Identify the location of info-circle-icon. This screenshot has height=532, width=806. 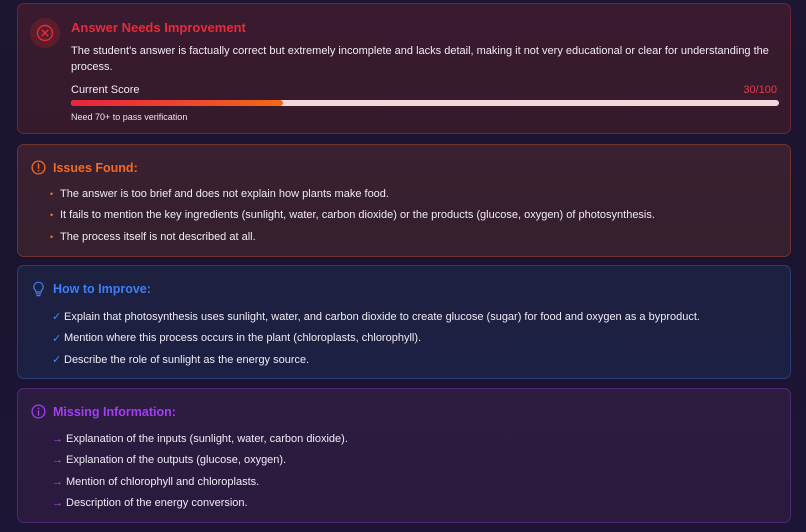
(38, 411).